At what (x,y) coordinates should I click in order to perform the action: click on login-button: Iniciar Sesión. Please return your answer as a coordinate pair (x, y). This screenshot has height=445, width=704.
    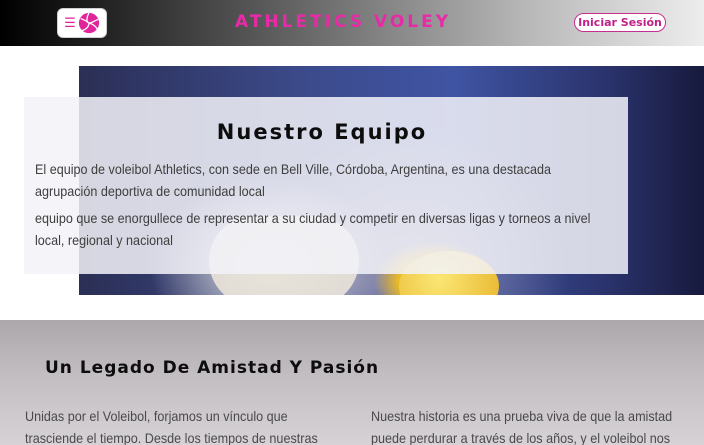
    Looking at the image, I should click on (620, 22).